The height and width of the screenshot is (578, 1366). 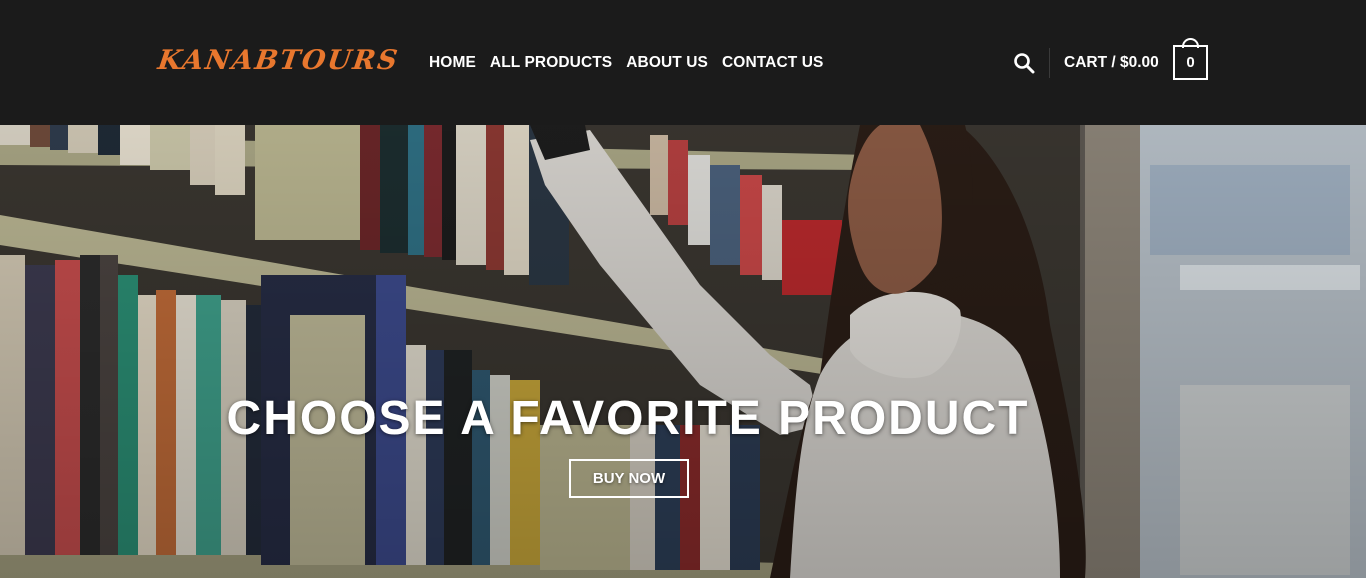 What do you see at coordinates (629, 478) in the screenshot?
I see `buy-now-button: BUY NOW` at bounding box center [629, 478].